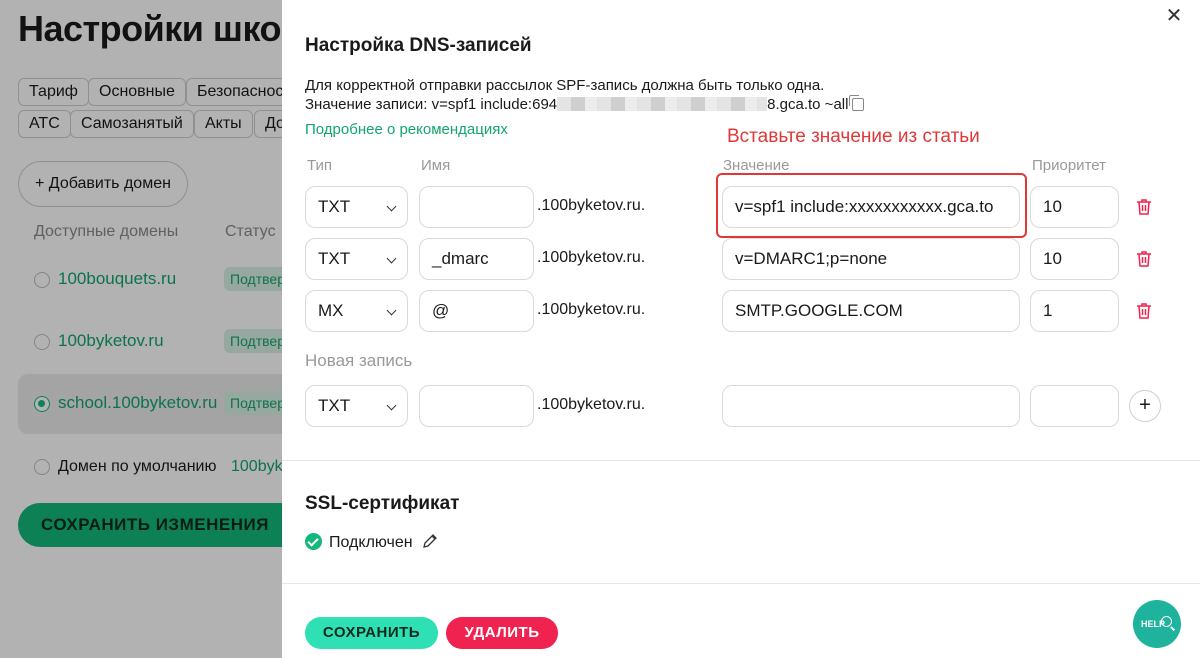  I want to click on ssl-status: Подключен, so click(371, 542).